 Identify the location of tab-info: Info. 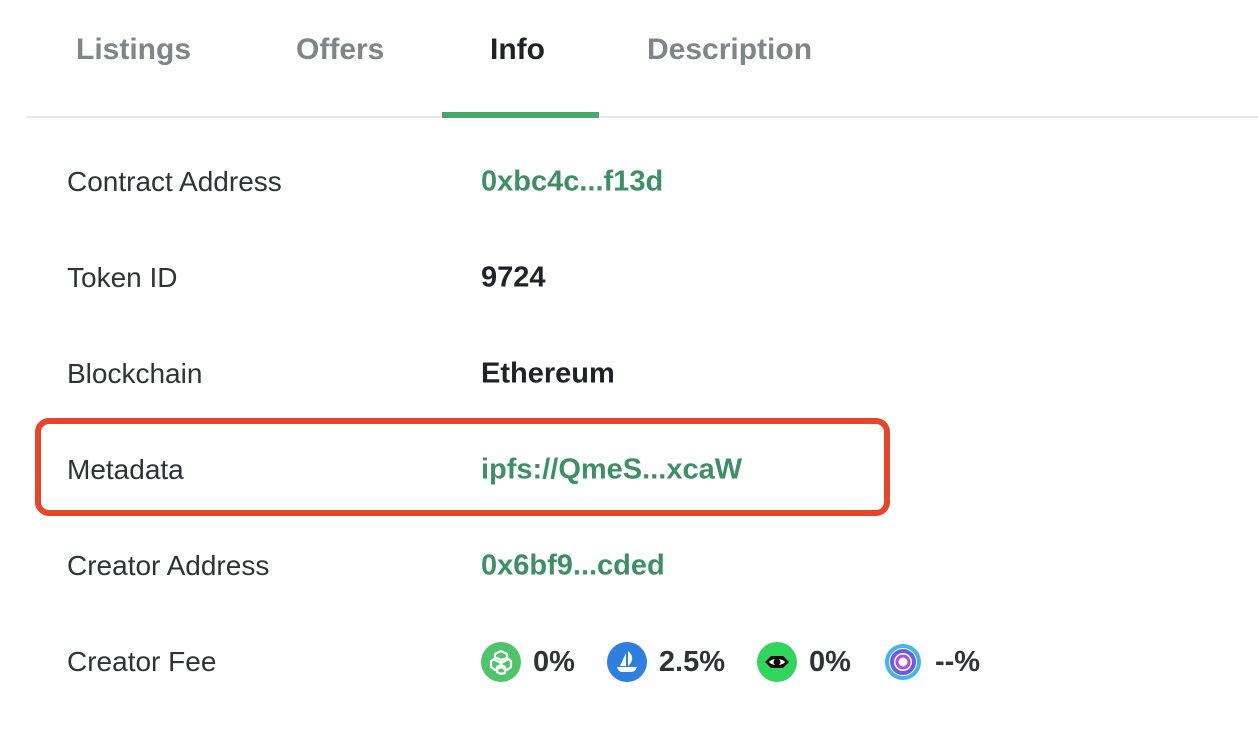
(520, 59).